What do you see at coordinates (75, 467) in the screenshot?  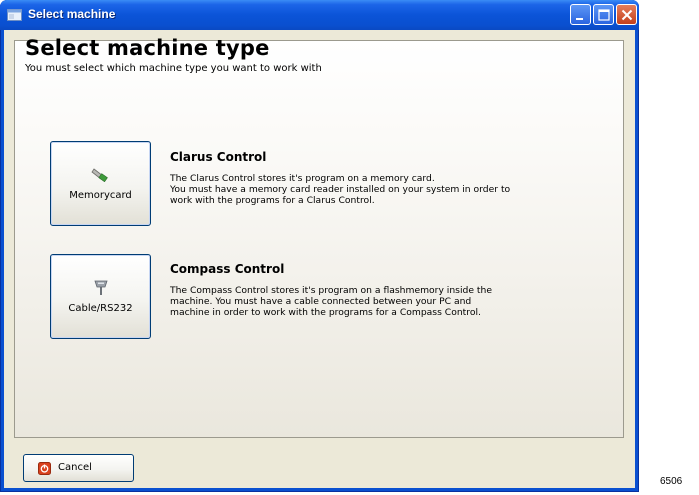 I see `cancel-button-label: Cancel` at bounding box center [75, 467].